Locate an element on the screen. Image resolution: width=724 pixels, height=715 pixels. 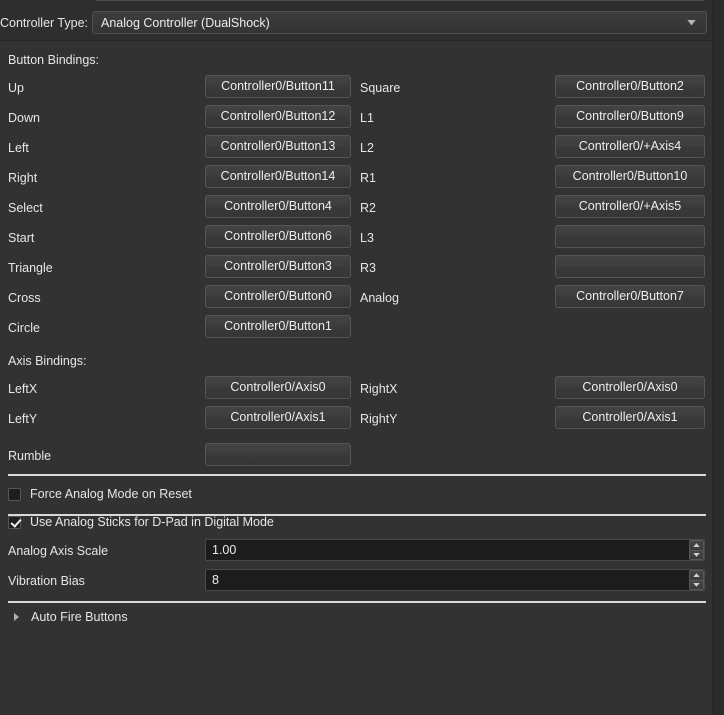
binding-label-r1: R1 is located at coordinates (368, 178).